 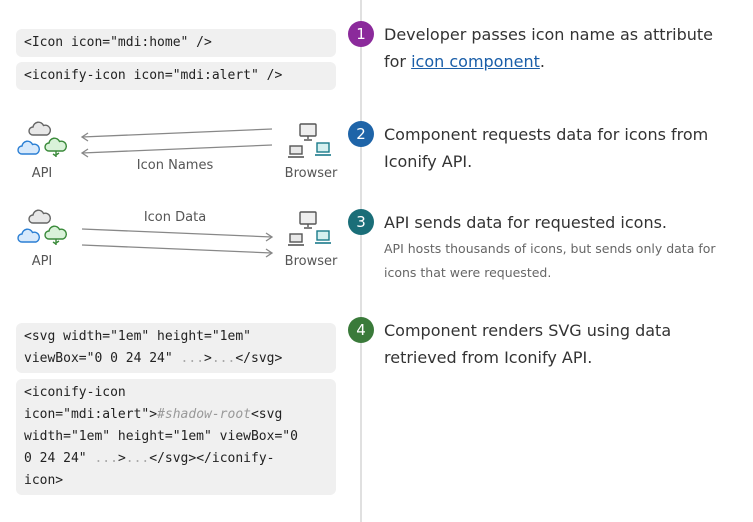 What do you see at coordinates (361, 261) in the screenshot?
I see `timeline-line` at bounding box center [361, 261].